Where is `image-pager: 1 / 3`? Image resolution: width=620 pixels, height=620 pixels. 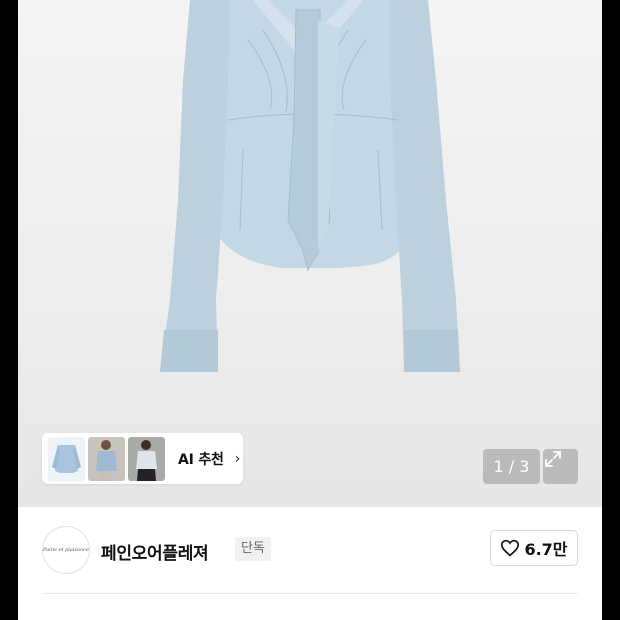 image-pager: 1 / 3 is located at coordinates (511, 466).